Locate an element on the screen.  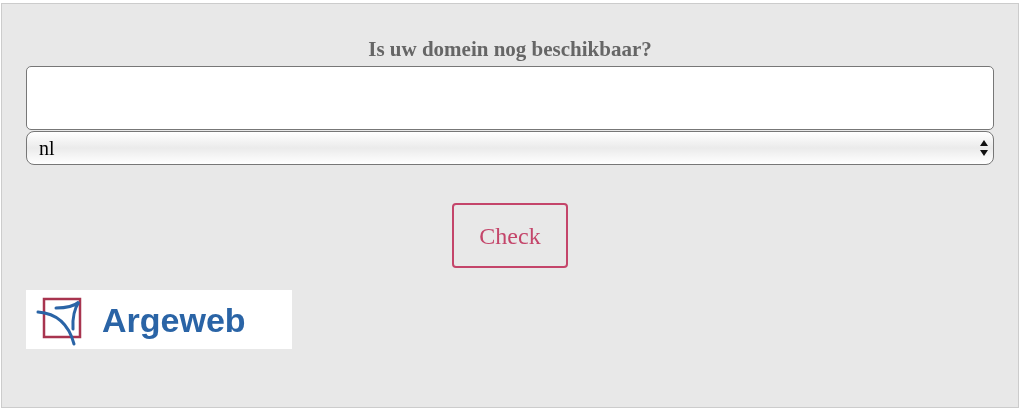
logo-text: Argeweb is located at coordinates (174, 319).